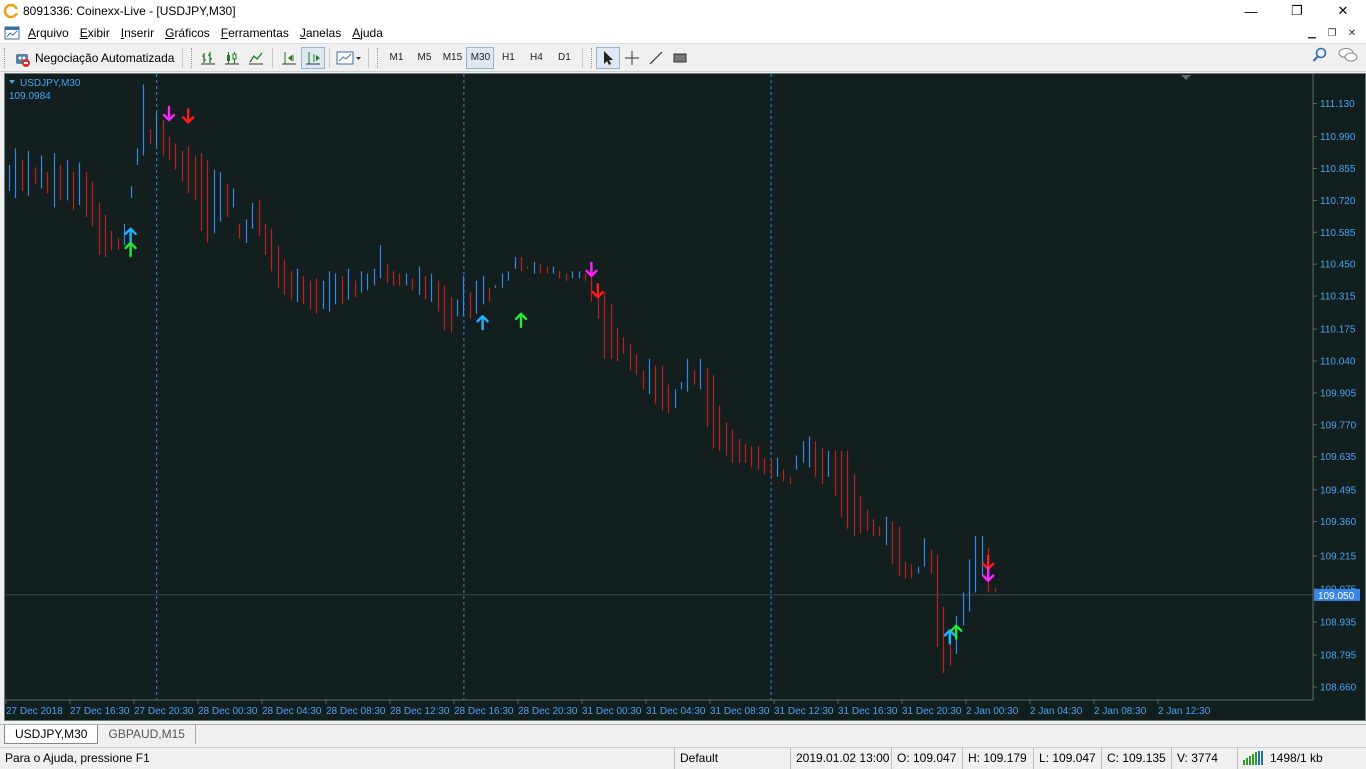  Describe the element at coordinates (484, 711) in the screenshot. I see `time-tick-label: 28 Dec 16:30` at that location.